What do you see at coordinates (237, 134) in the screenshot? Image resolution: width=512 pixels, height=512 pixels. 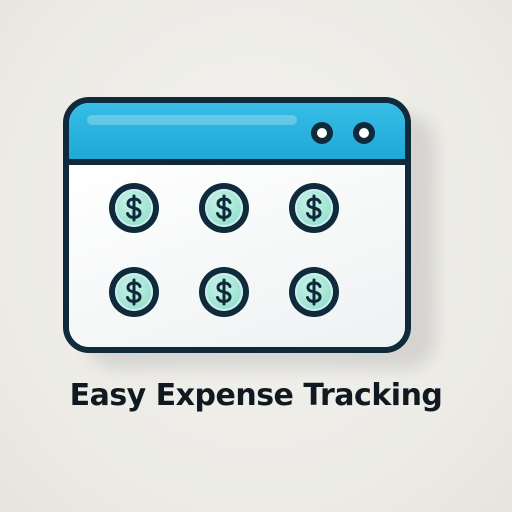 I see `title-bar` at bounding box center [237, 134].